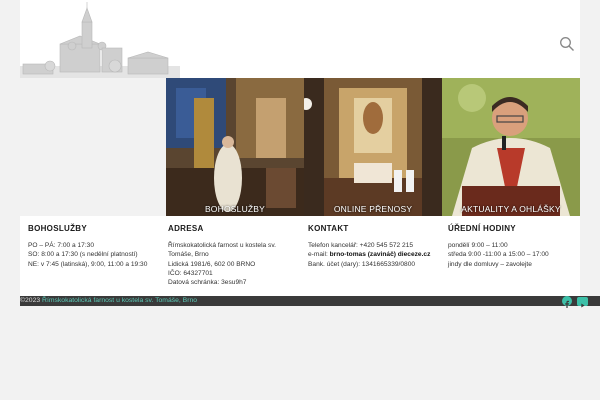 This screenshot has height=400, width=600. I want to click on services-heading: BOHOSLUŽBY, so click(57, 228).